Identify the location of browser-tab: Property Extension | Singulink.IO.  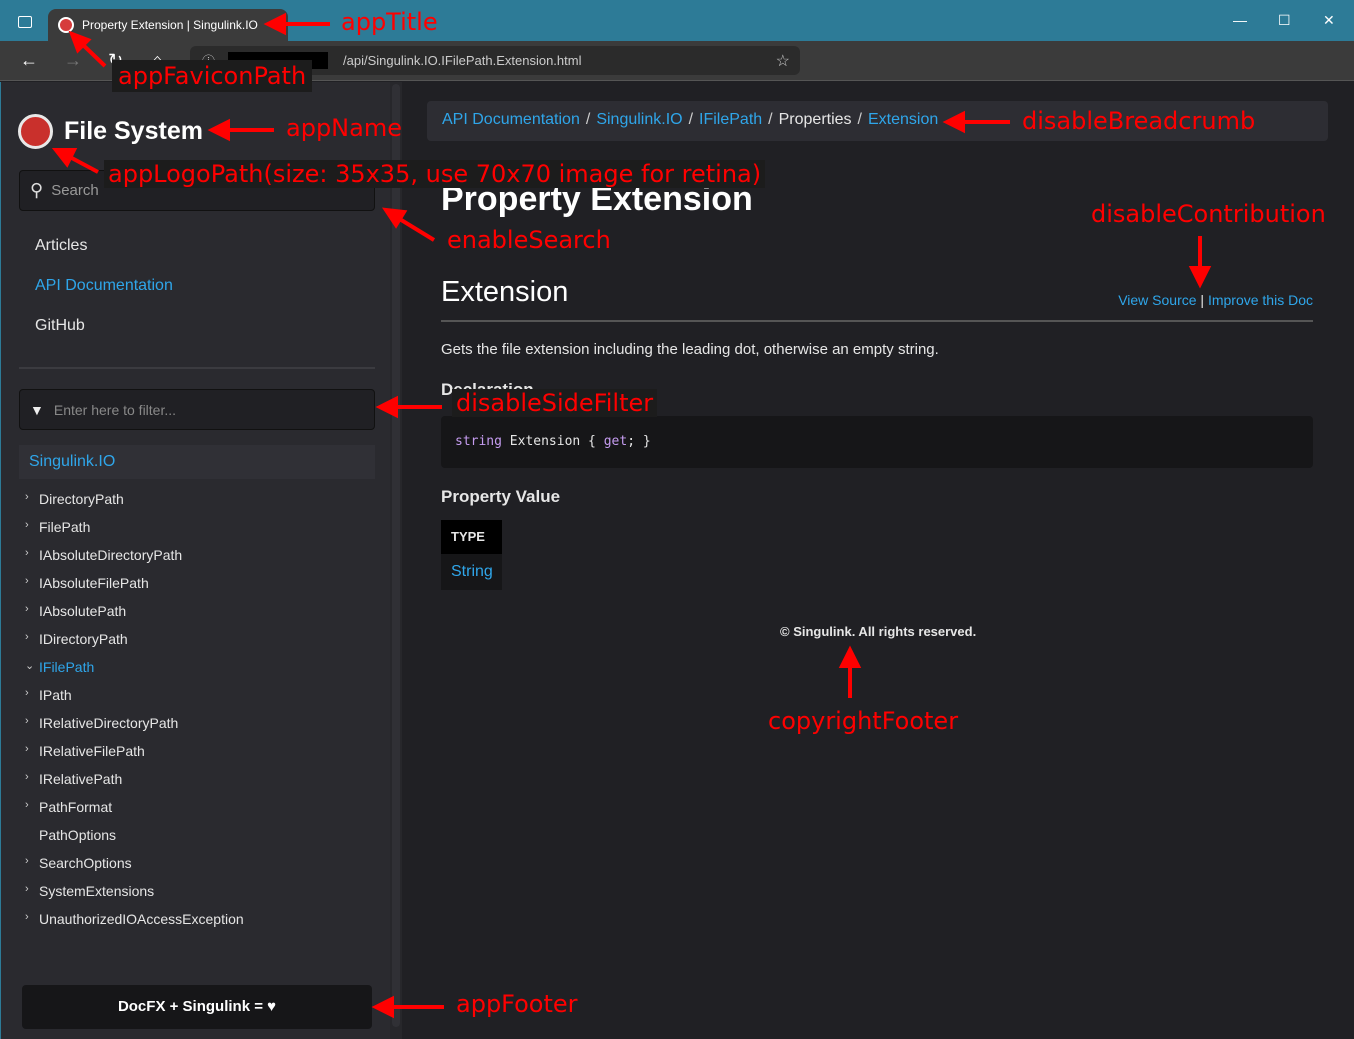
(168, 25).